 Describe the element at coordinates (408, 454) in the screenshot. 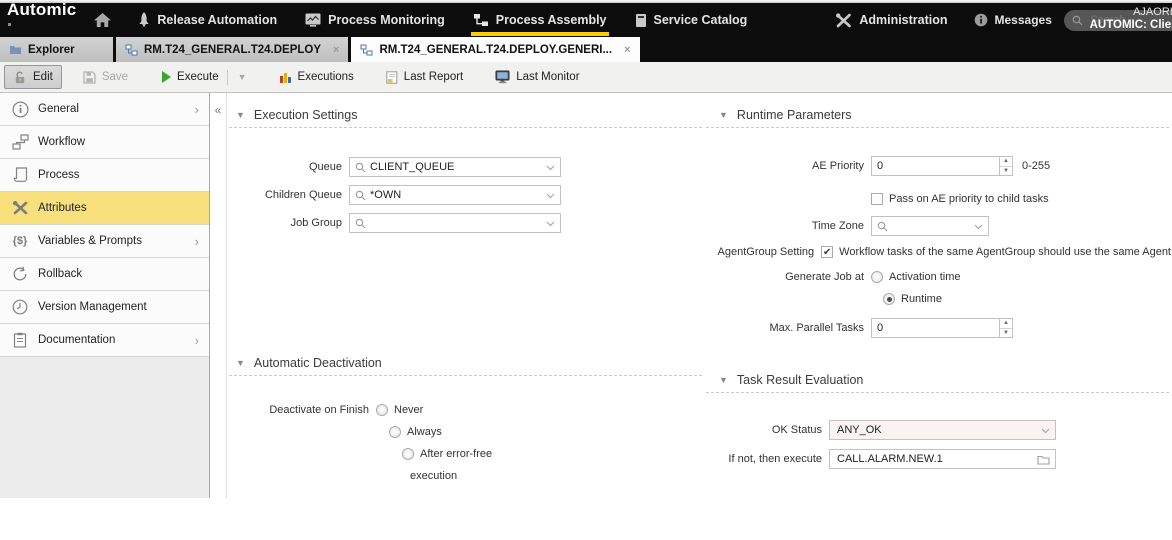

I see `radio-after-error-free` at that location.